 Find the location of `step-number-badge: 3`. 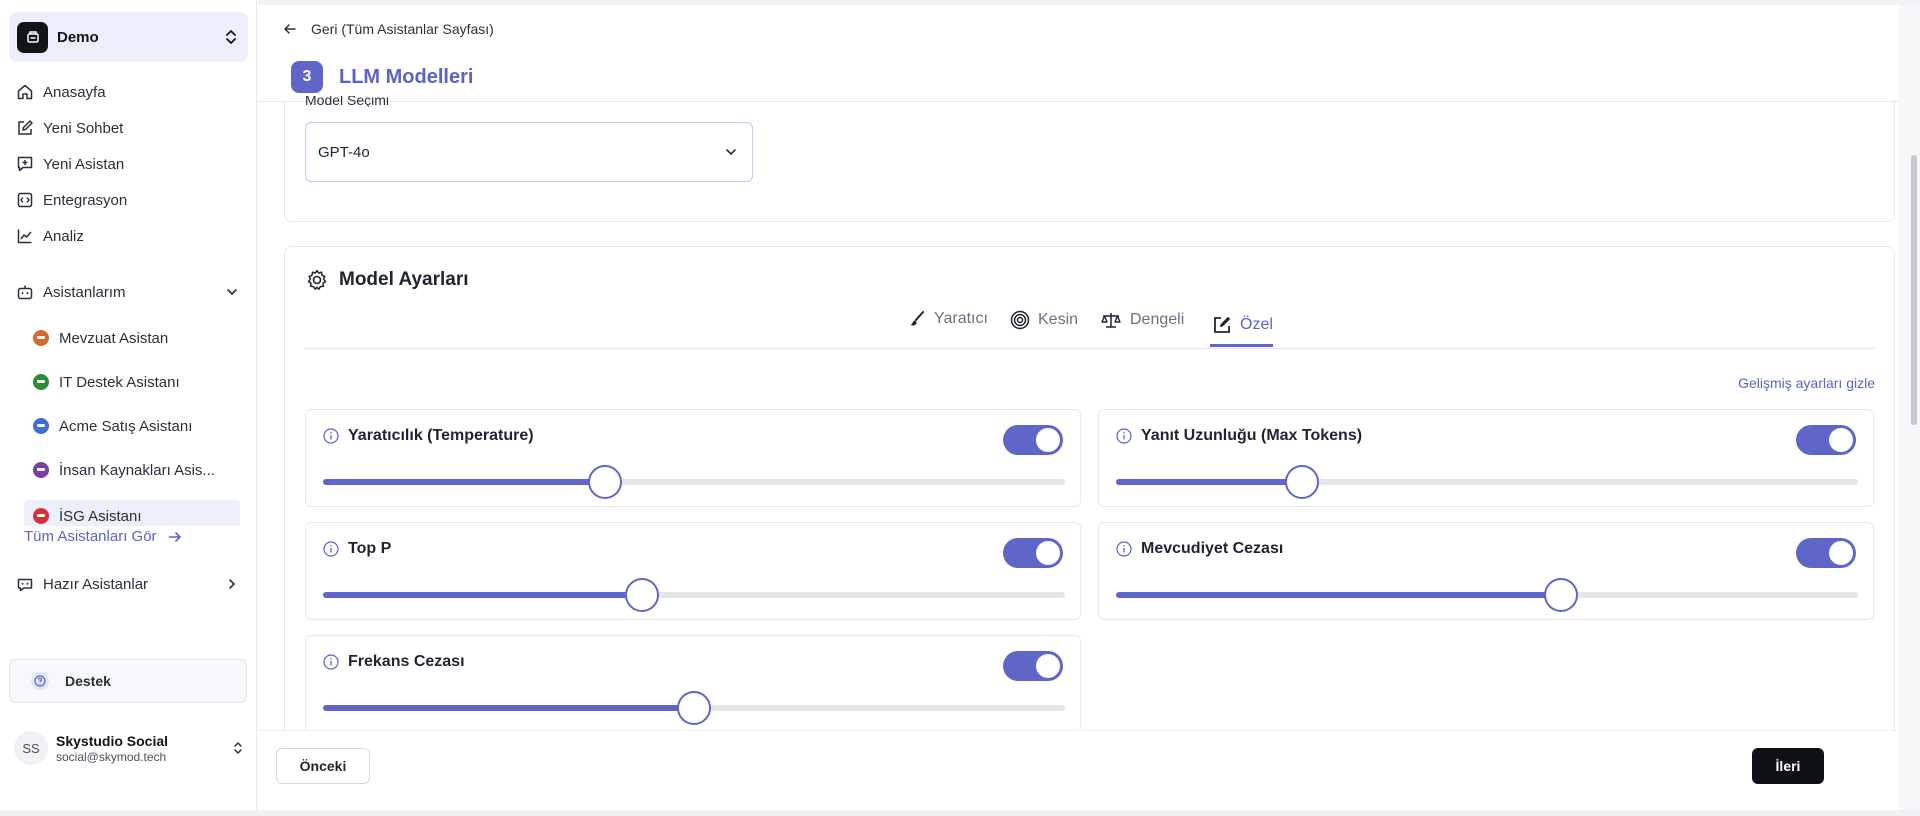

step-number-badge: 3 is located at coordinates (307, 77).